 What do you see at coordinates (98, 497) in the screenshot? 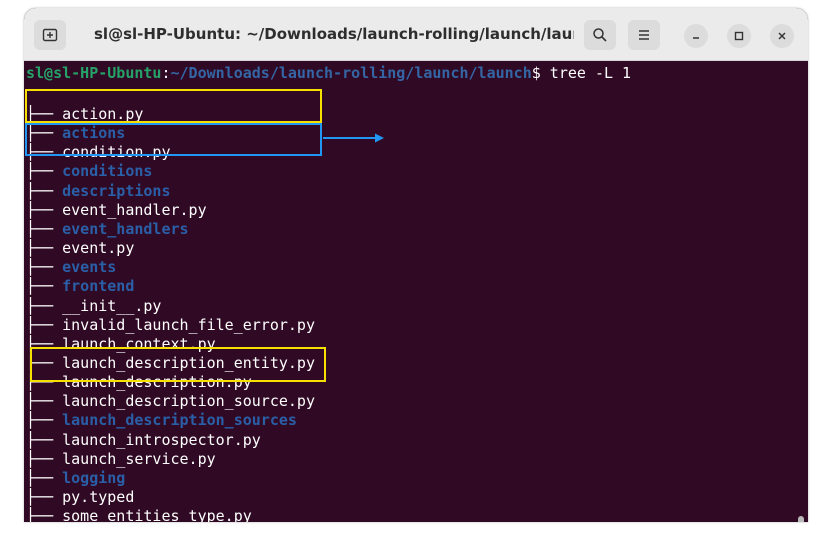
I see `tree-entry-file: py.typed` at bounding box center [98, 497].